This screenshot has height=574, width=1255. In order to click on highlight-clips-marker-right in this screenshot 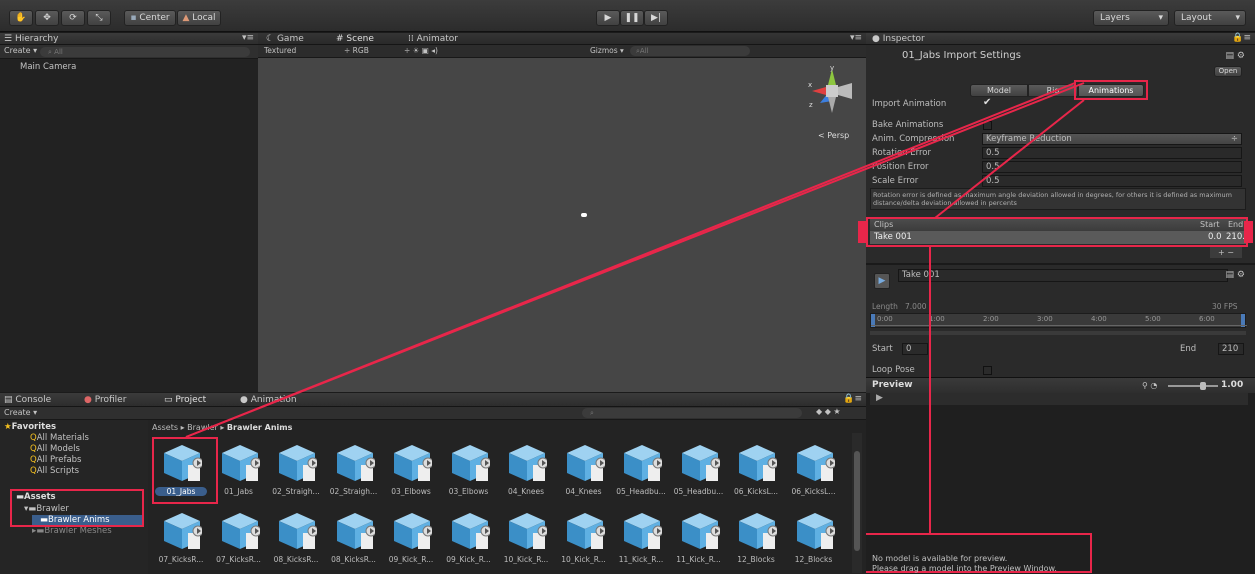, I will do `click(1248, 232)`.